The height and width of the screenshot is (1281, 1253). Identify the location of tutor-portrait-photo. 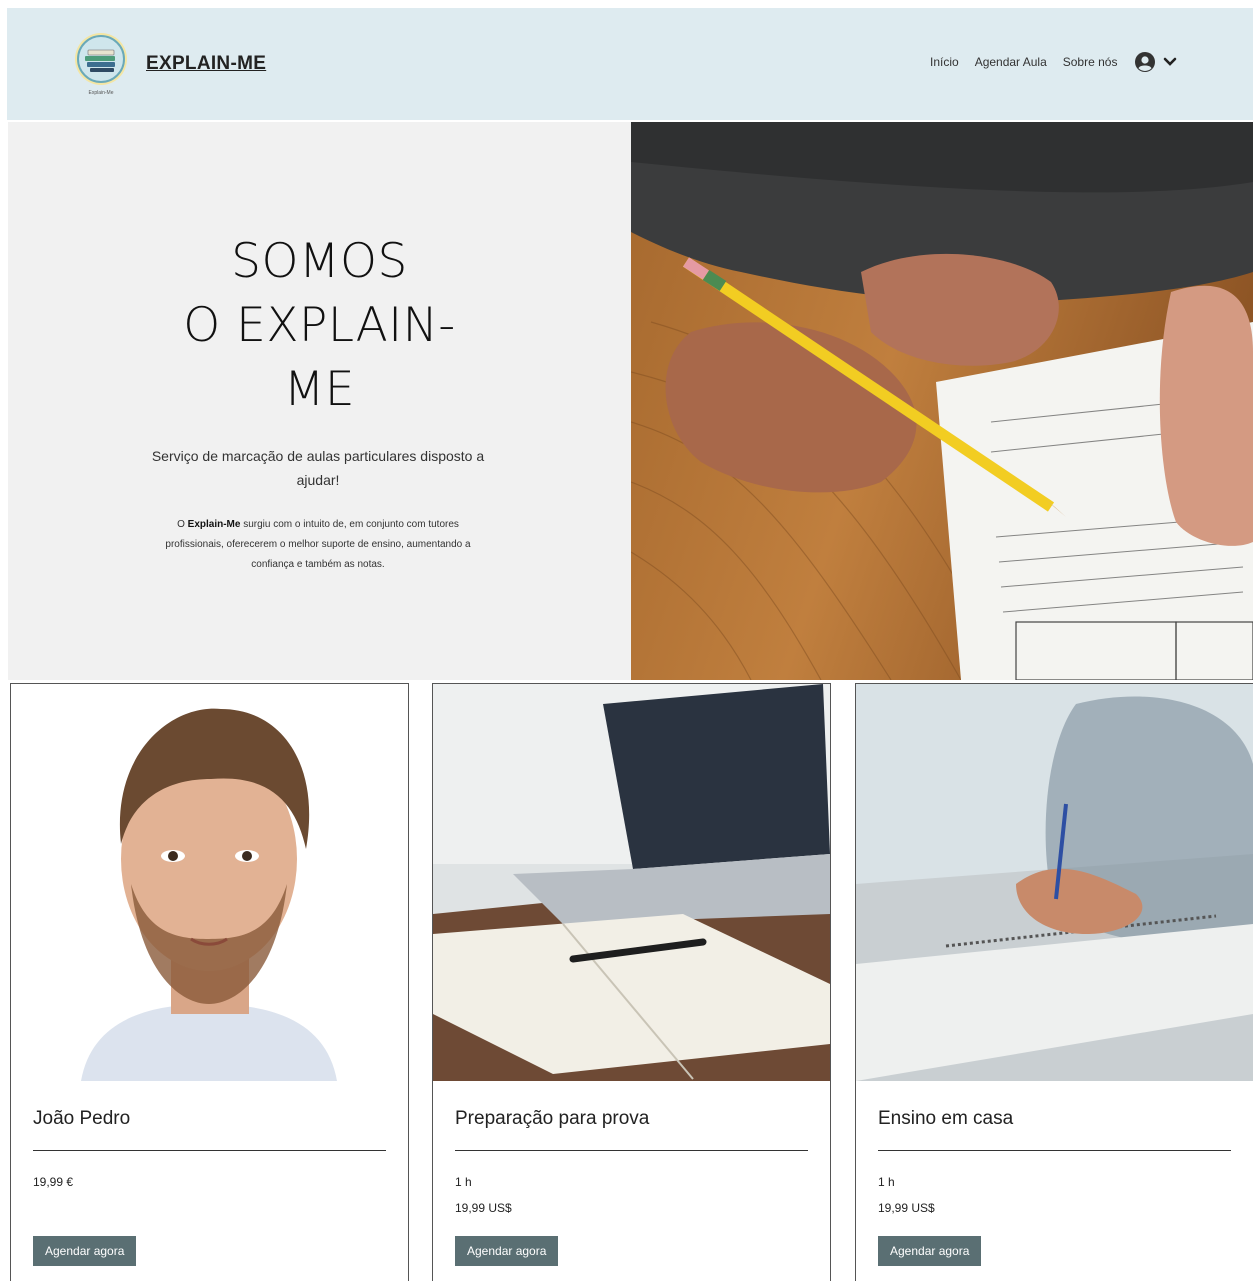
(209, 882).